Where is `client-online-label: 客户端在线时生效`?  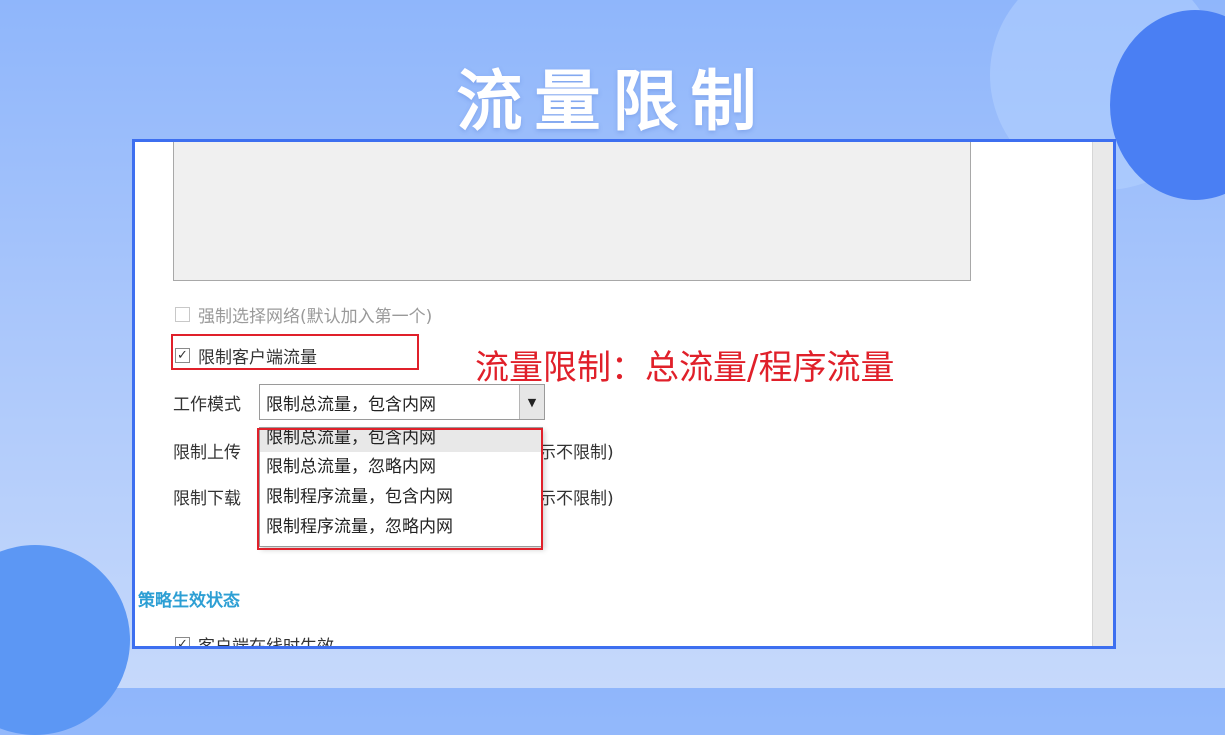
client-online-label: 客户端在线时生效 is located at coordinates (266, 643).